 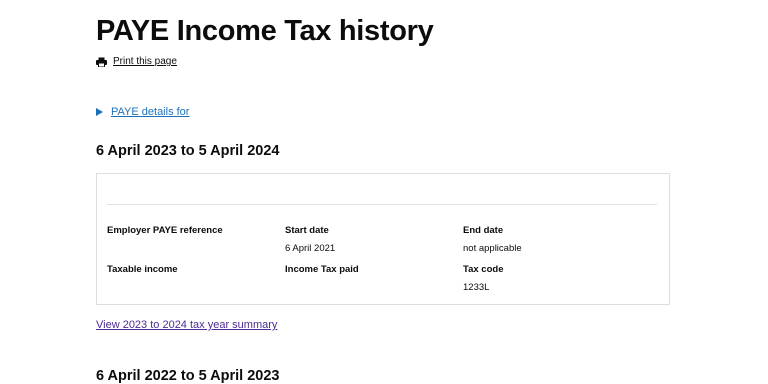 I want to click on taxable-income-cell: Taxable income, so click(x=142, y=269).